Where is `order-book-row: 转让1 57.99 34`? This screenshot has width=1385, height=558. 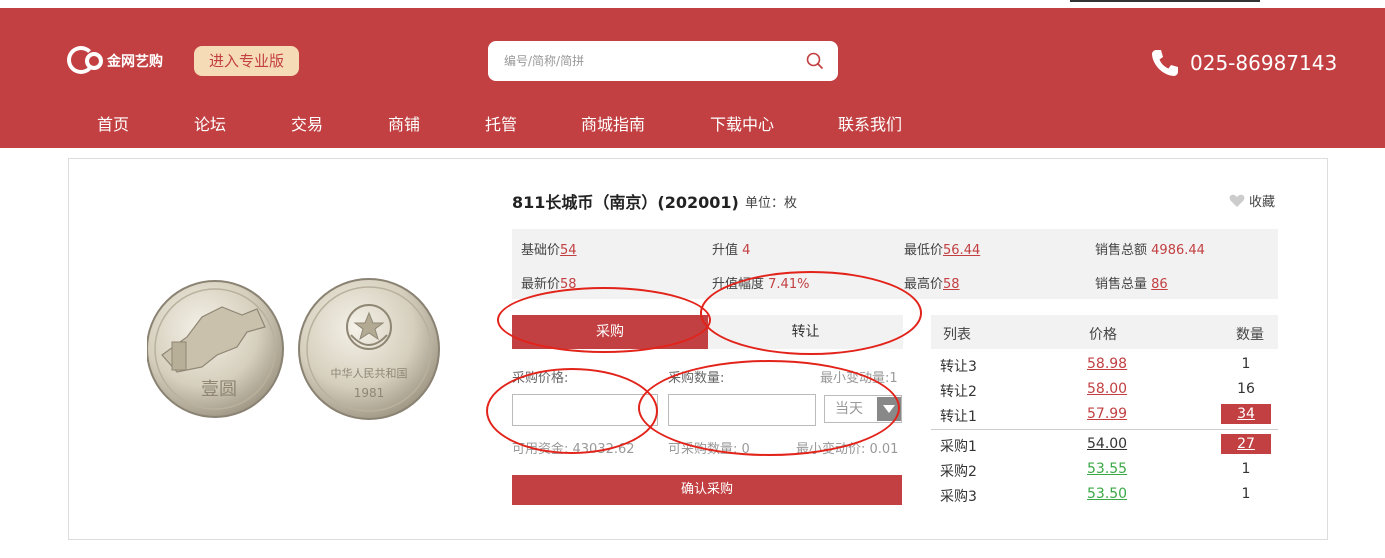 order-book-row: 转让1 57.99 34 is located at coordinates (1104, 415).